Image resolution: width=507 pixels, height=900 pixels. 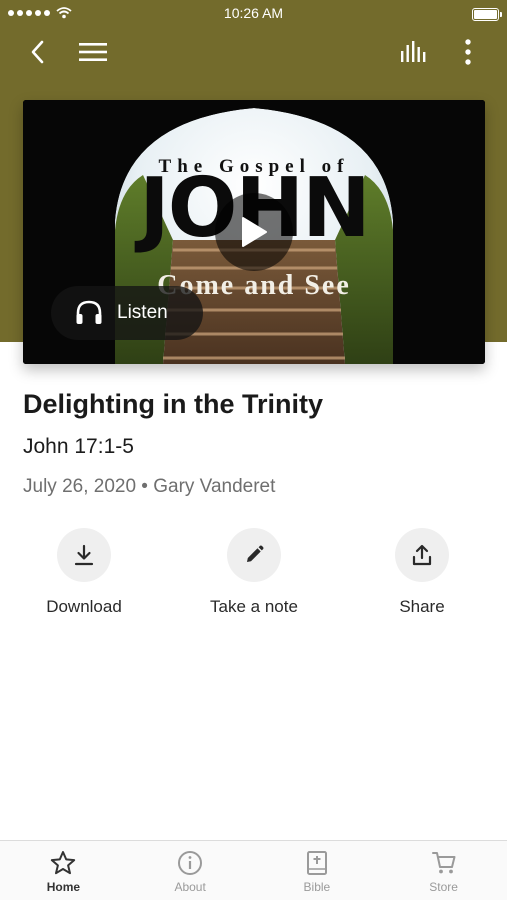 I want to click on status-bar: 10:26 AM, so click(x=253, y=14).